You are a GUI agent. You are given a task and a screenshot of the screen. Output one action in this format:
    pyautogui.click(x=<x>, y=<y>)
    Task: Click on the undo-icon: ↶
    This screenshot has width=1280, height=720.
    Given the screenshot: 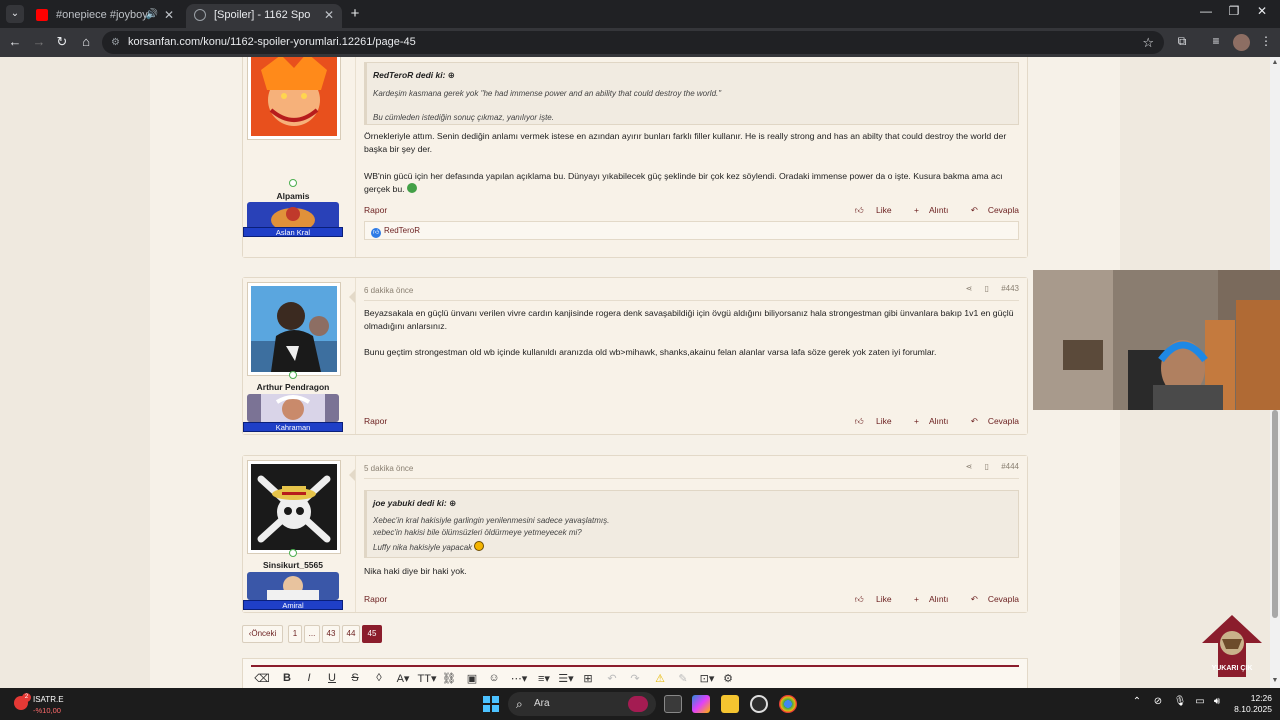 What is the action you would take?
    pyautogui.click(x=612, y=678)
    